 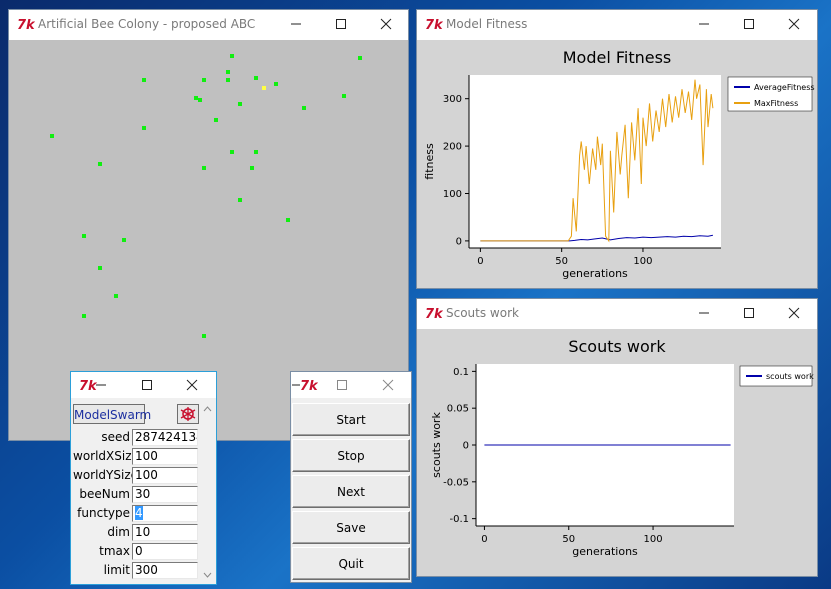 What do you see at coordinates (143, 494) in the screenshot?
I see `param-value: 30` at bounding box center [143, 494].